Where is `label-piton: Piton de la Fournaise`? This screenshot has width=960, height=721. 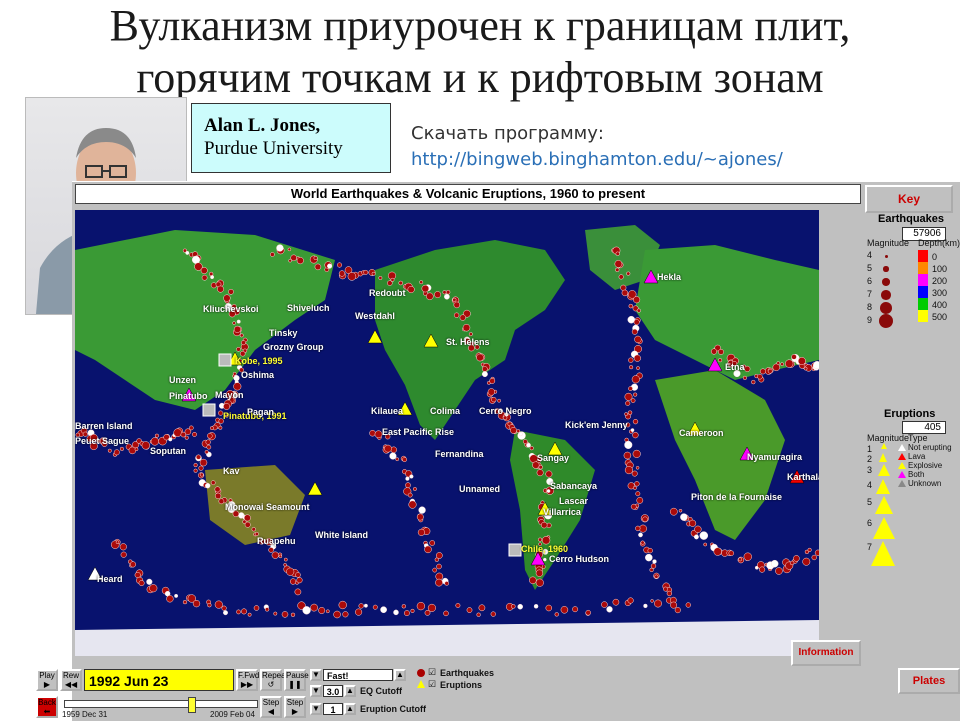
label-piton: Piton de la Fournaise is located at coordinates (736, 497).